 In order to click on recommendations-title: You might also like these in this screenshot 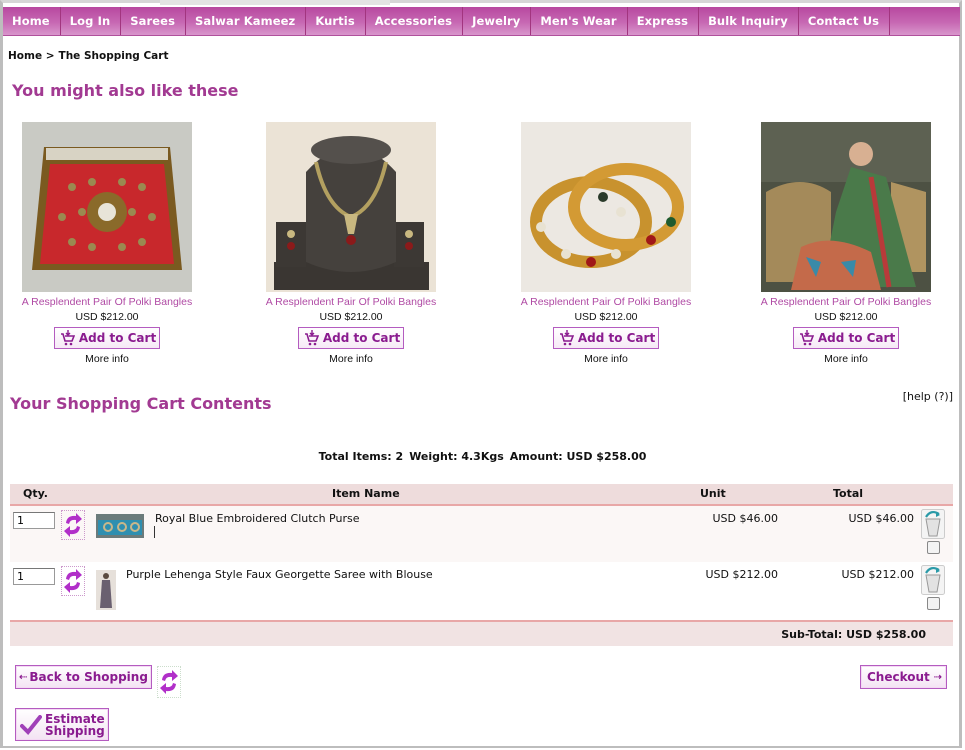, I will do `click(125, 90)`.